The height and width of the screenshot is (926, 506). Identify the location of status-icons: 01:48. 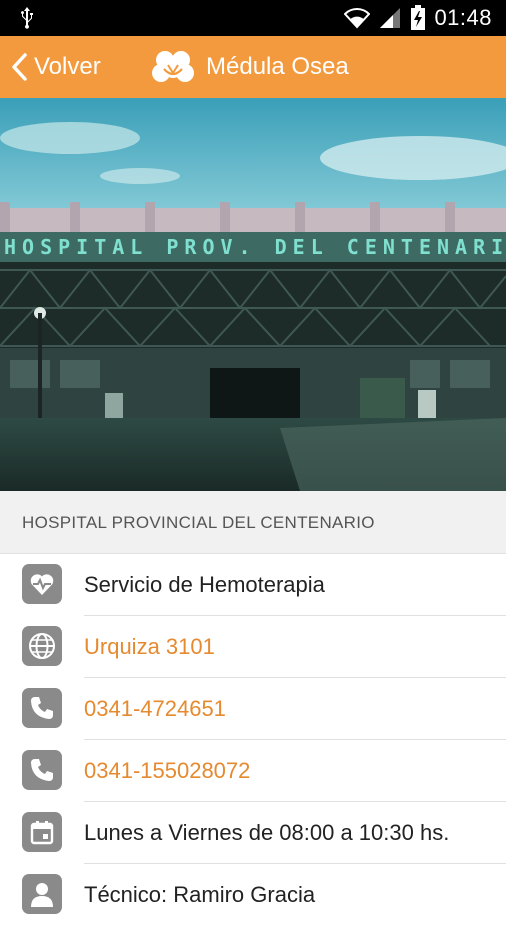
(418, 18).